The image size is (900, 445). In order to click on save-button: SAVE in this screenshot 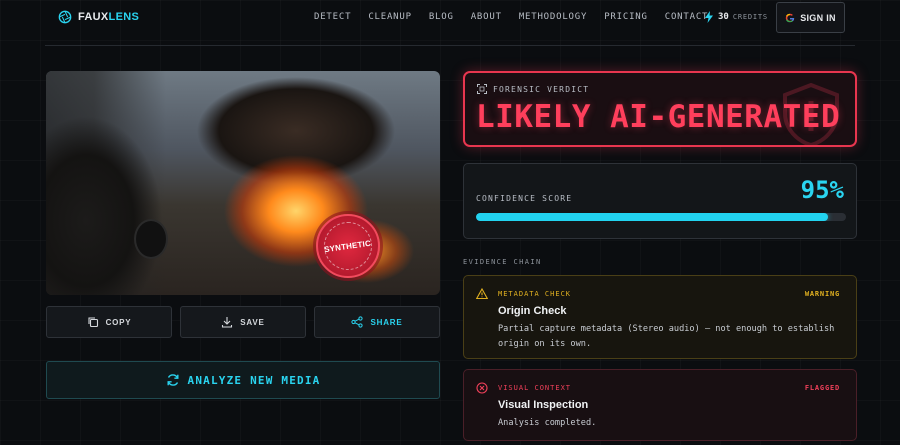, I will do `click(243, 322)`.